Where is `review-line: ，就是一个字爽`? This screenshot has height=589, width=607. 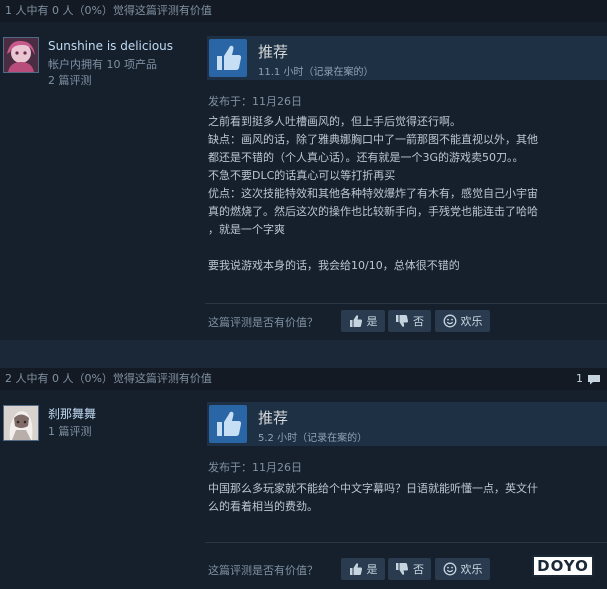
review-line: ，就是一个字爽 is located at coordinates (246, 229).